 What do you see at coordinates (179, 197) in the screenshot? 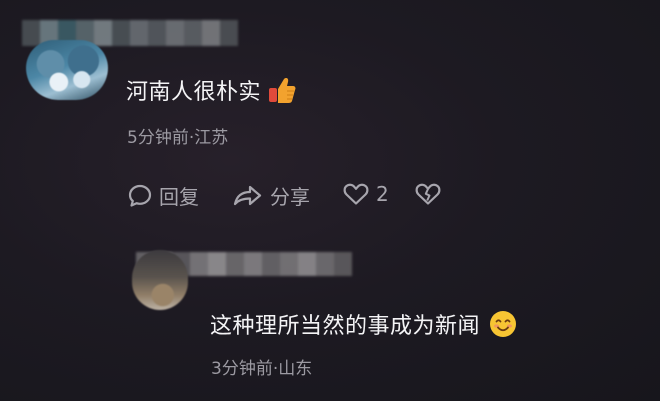
I see `reply-label: 回复` at bounding box center [179, 197].